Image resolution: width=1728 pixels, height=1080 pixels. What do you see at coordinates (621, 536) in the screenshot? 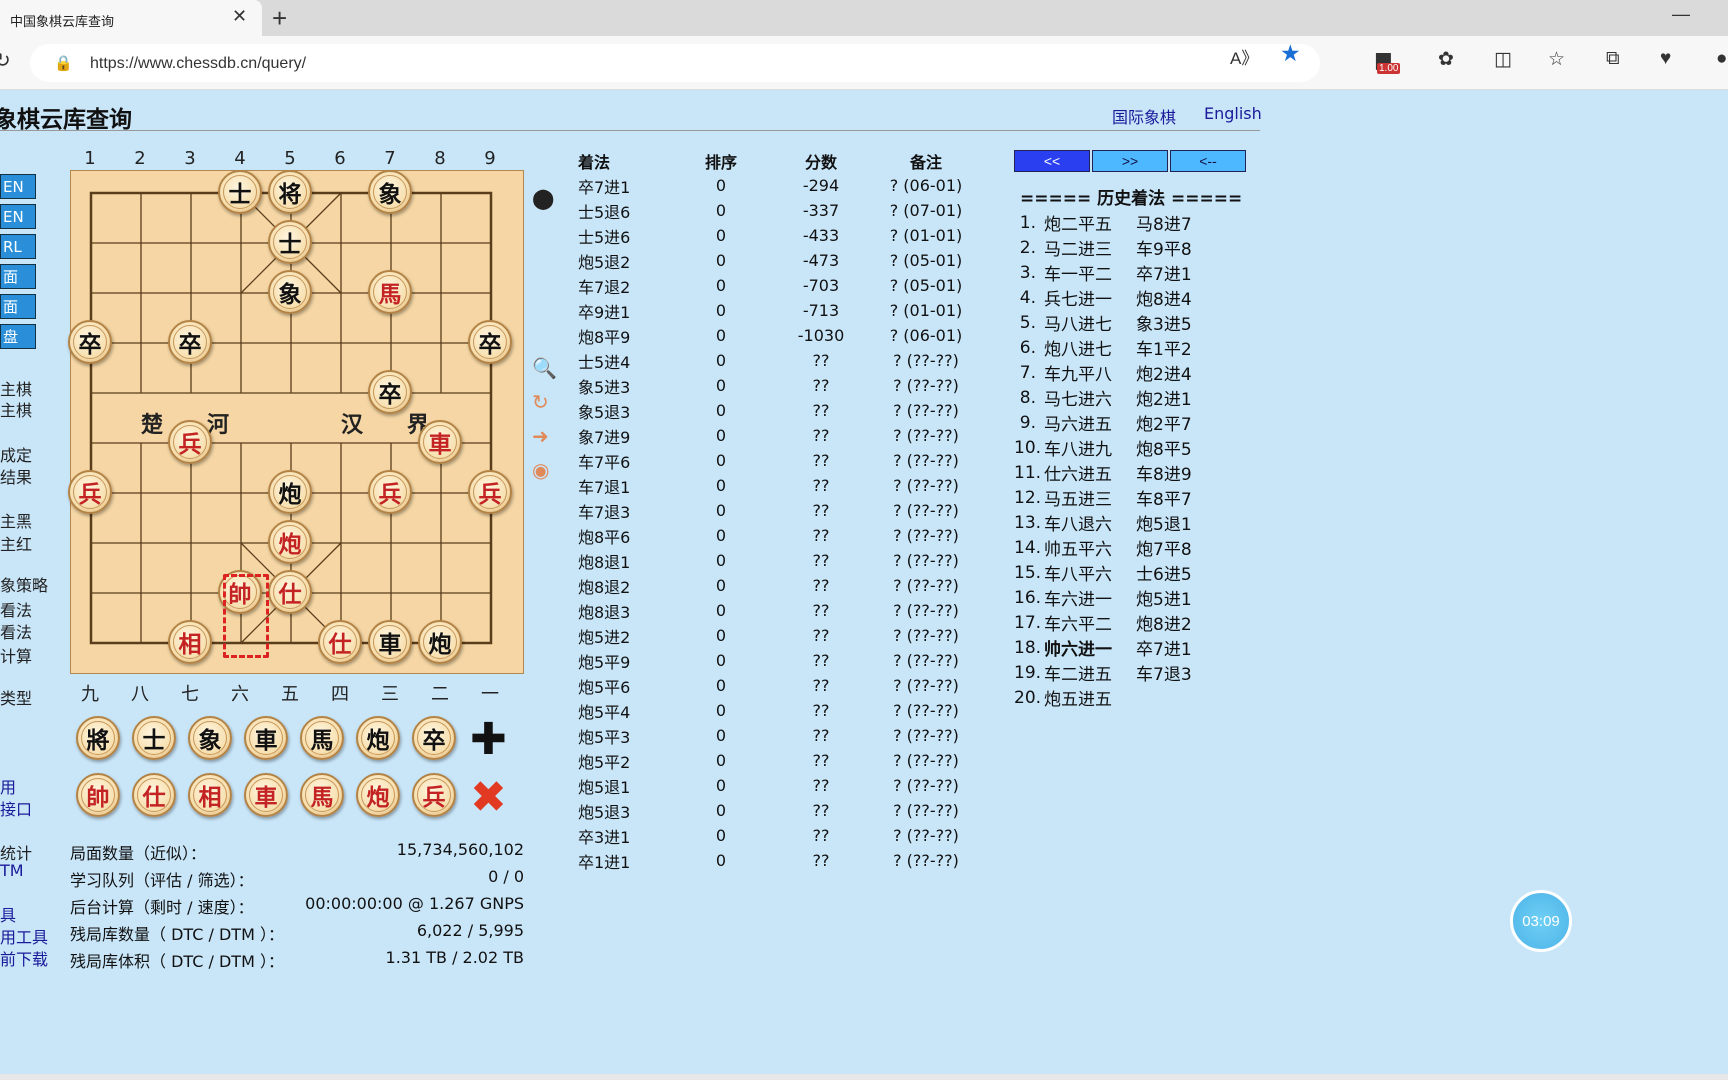
I see `move-cell: 炮8平6` at bounding box center [621, 536].